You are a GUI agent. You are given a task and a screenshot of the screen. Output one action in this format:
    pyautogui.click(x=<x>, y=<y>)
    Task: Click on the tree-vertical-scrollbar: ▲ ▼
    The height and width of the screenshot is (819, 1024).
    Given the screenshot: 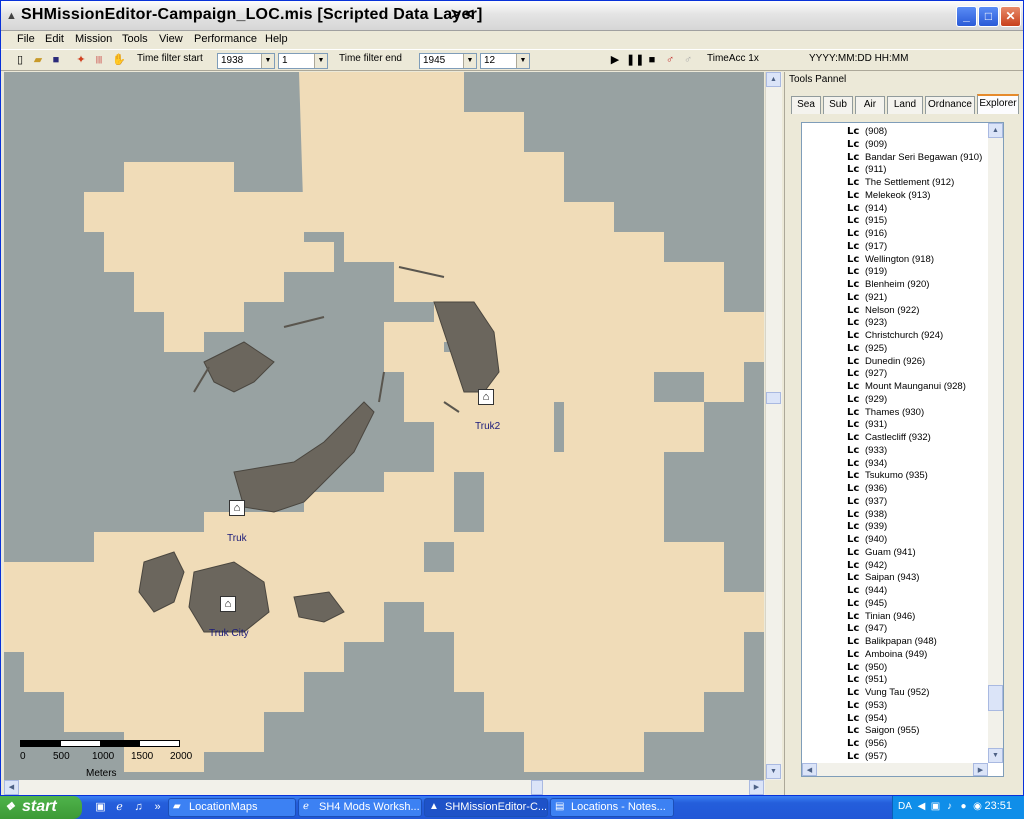 What is the action you would take?
    pyautogui.click(x=995, y=443)
    